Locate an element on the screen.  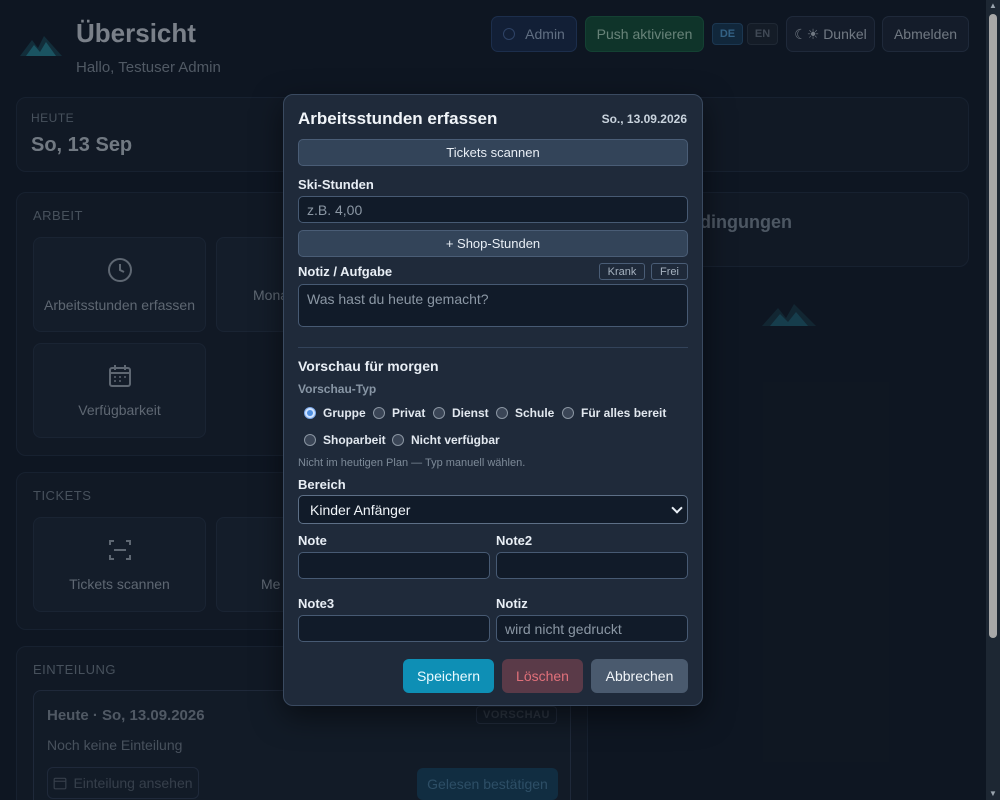
note3-label: Note3 is located at coordinates (316, 603).